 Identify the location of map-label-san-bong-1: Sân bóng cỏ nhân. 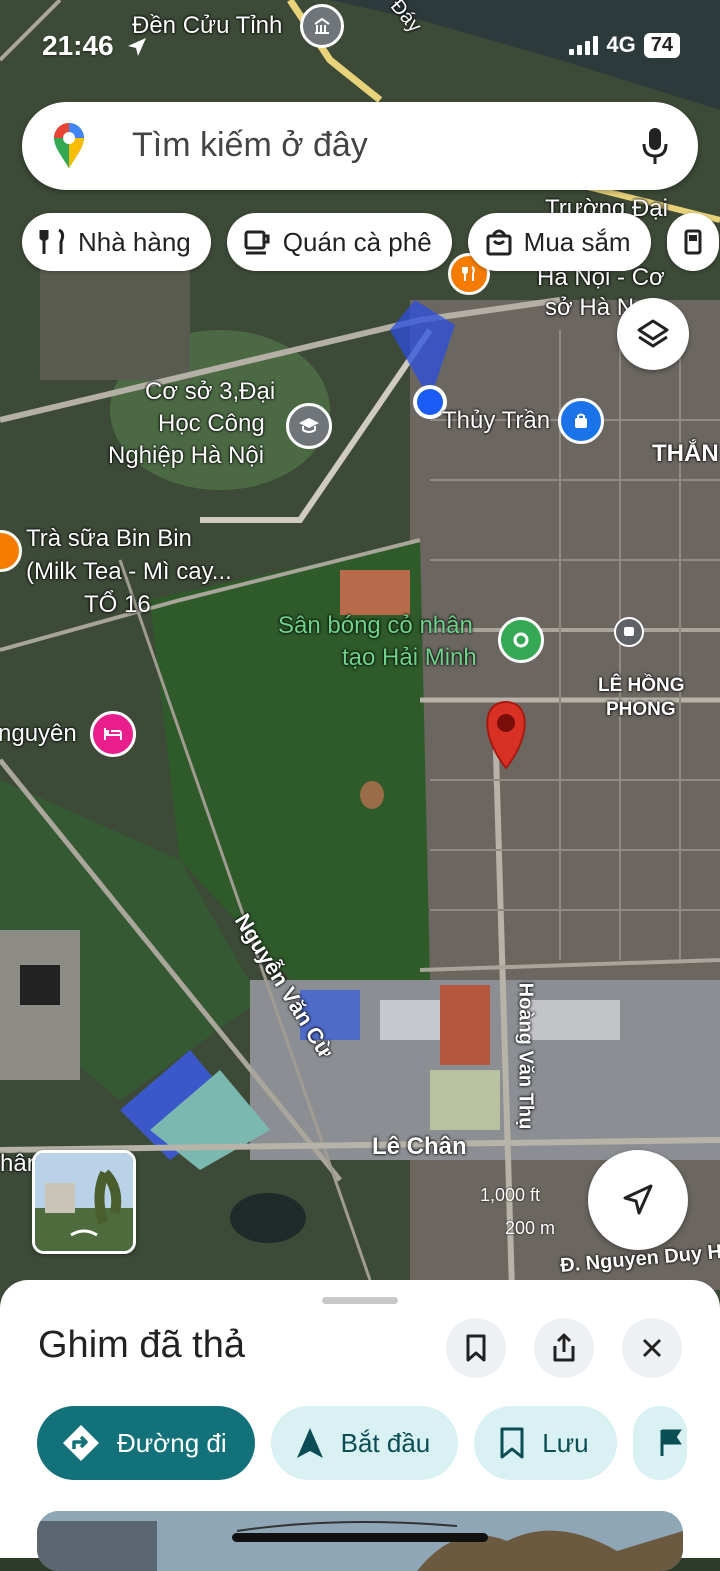
(375, 626).